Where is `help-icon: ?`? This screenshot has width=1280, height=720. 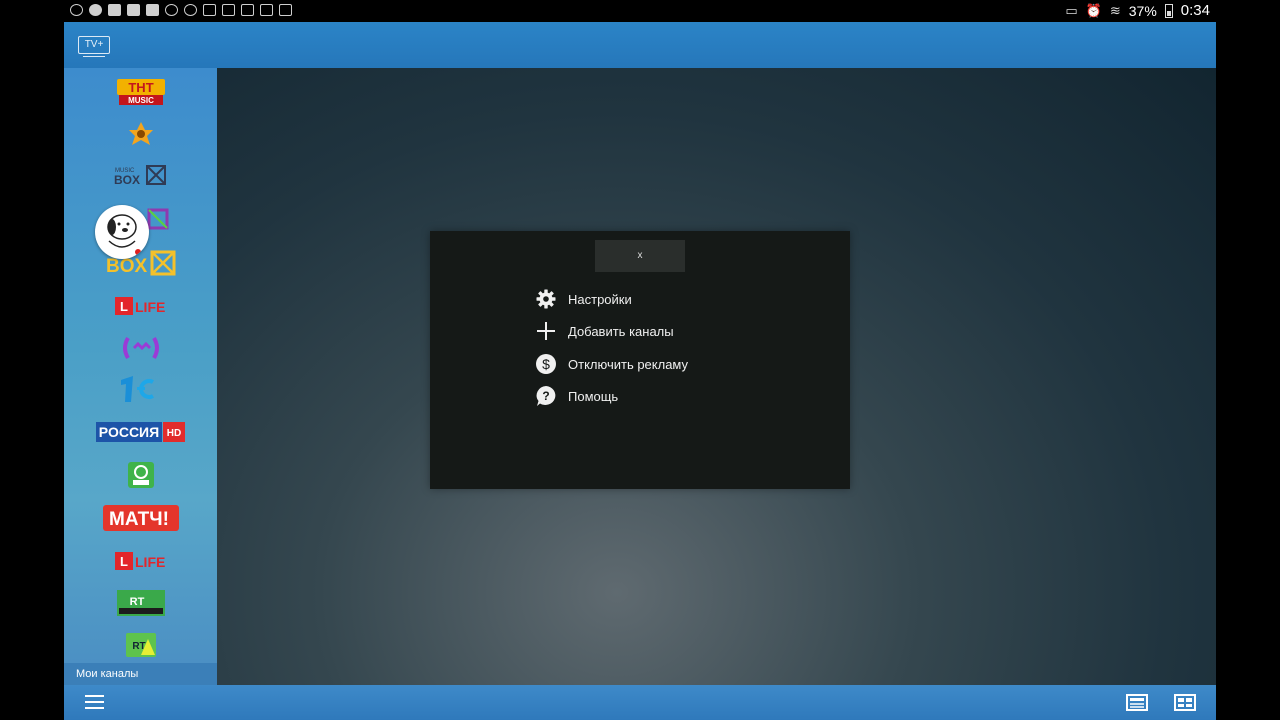 help-icon: ? is located at coordinates (546, 396).